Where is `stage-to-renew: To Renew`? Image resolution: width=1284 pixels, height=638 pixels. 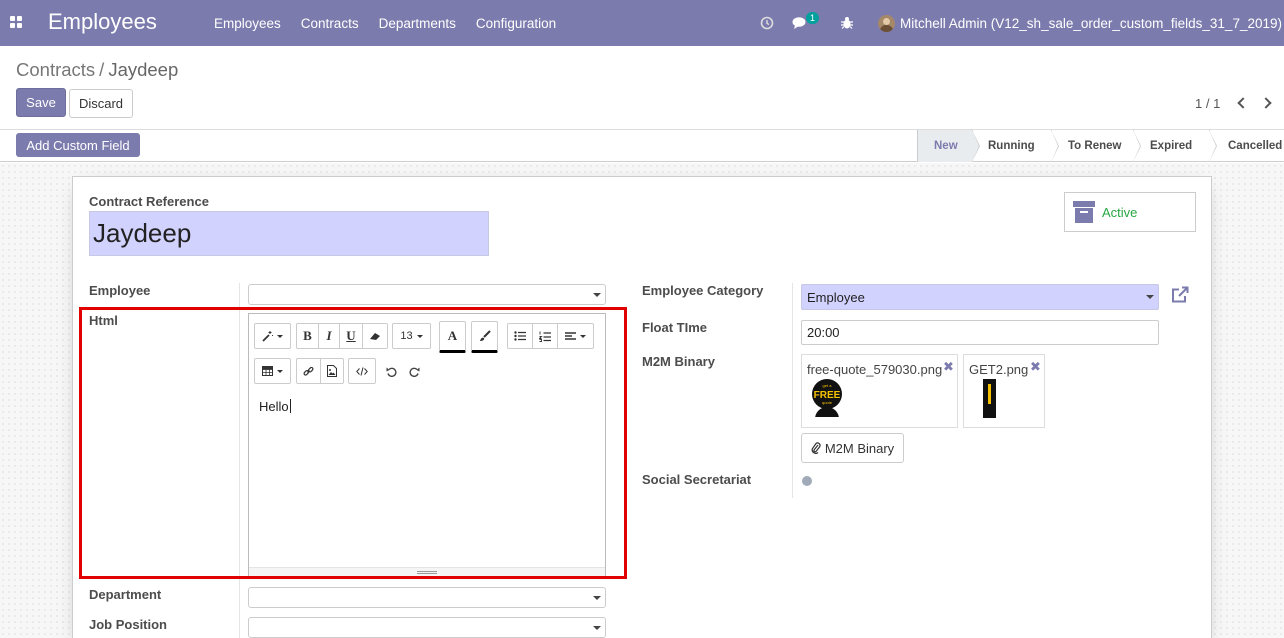
stage-to-renew: To Renew is located at coordinates (1096, 146).